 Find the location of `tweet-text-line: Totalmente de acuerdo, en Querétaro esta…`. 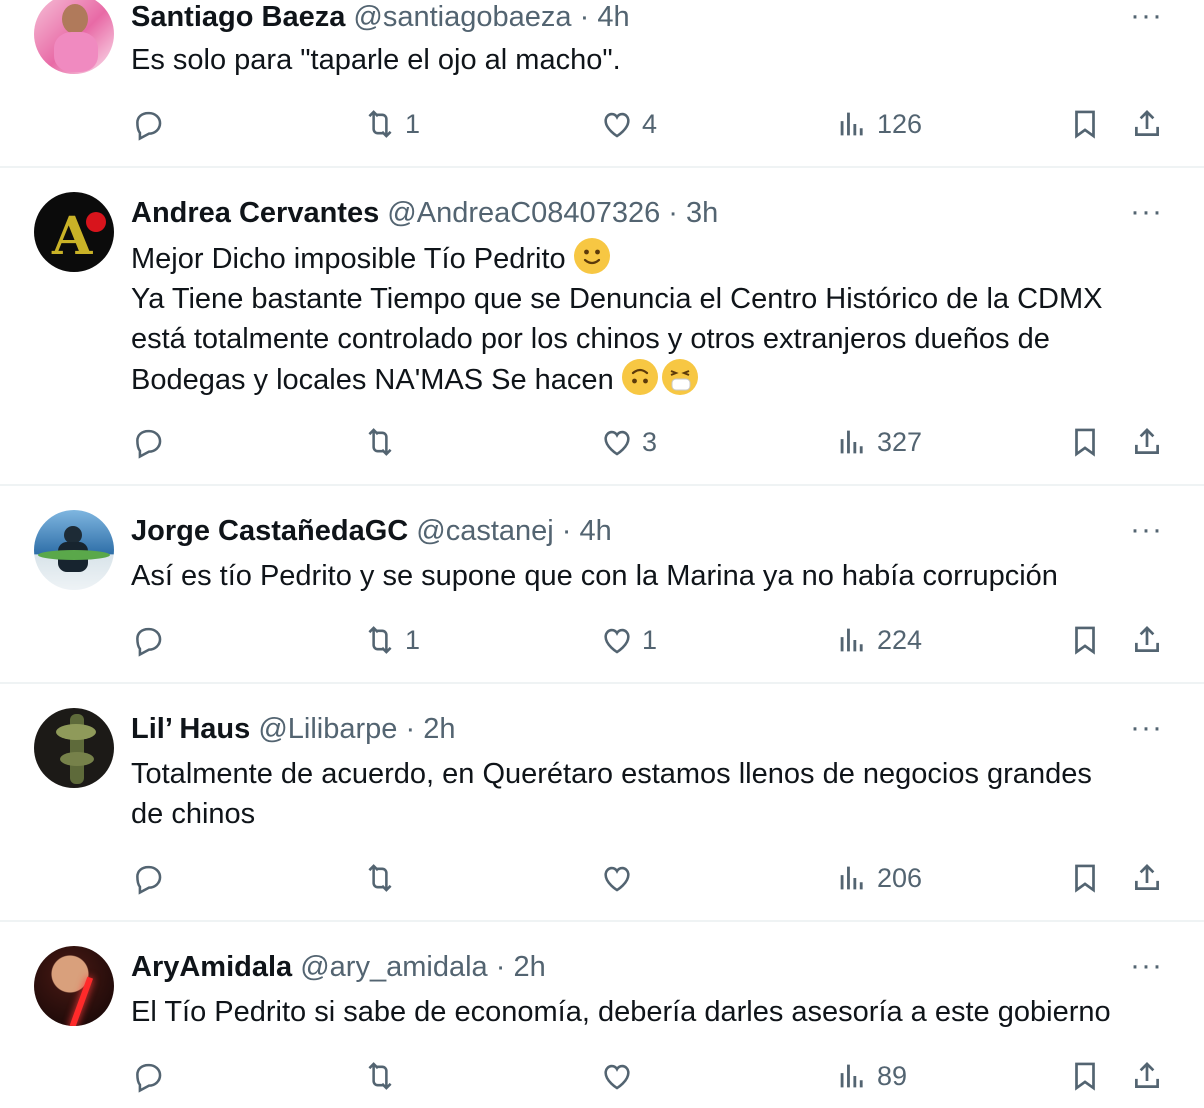

tweet-text-line: Totalmente de acuerdo, en Querétaro esta… is located at coordinates (611, 774).